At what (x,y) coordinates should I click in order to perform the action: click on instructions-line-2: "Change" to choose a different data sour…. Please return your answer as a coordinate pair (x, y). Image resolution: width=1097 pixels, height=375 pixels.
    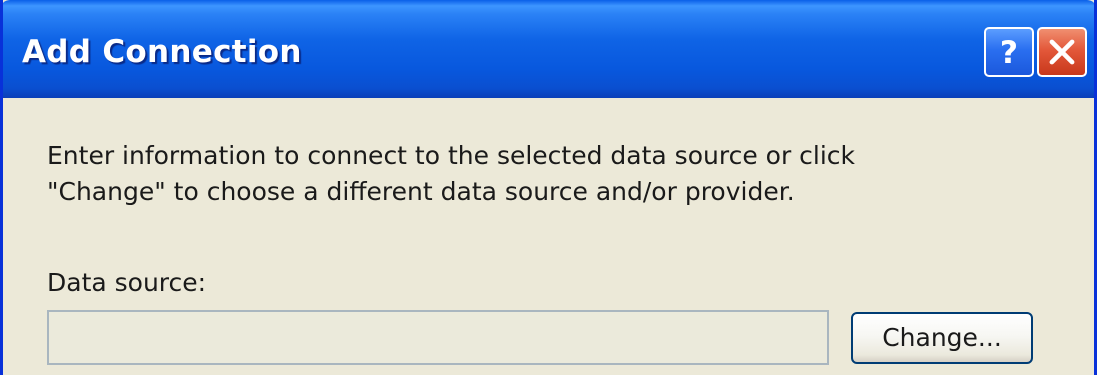
    Looking at the image, I should click on (421, 191).